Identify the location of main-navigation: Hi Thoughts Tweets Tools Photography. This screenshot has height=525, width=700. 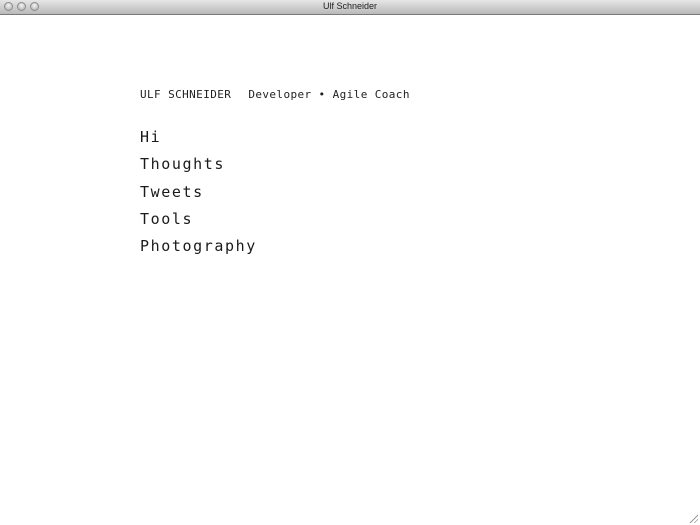
(198, 196).